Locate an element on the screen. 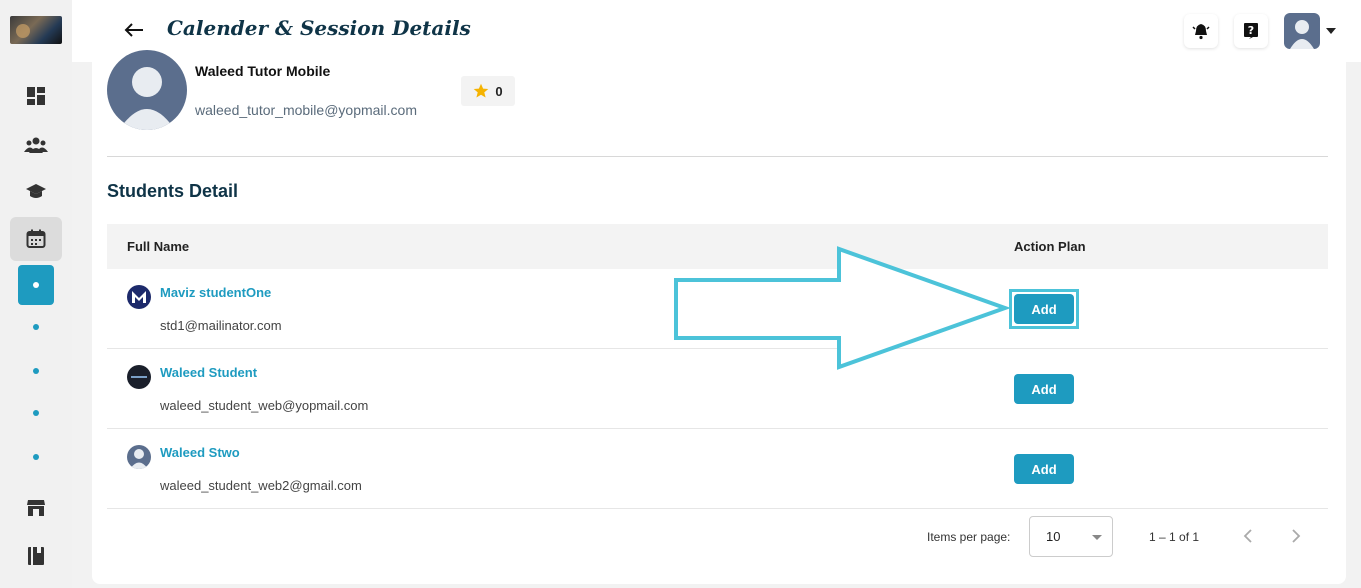 The width and height of the screenshot is (1361, 588). dashboard-icon is located at coordinates (36, 96).